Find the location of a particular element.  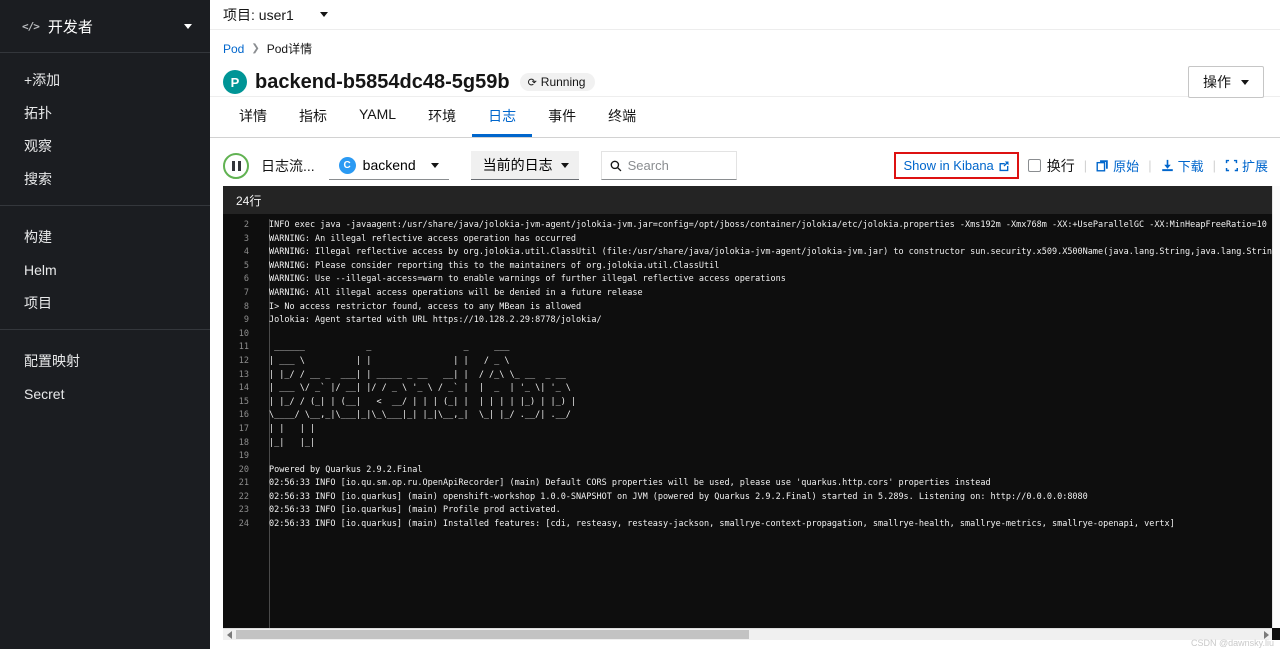

sidebar-group-config: 配置映射 Secret is located at coordinates (105, 375).